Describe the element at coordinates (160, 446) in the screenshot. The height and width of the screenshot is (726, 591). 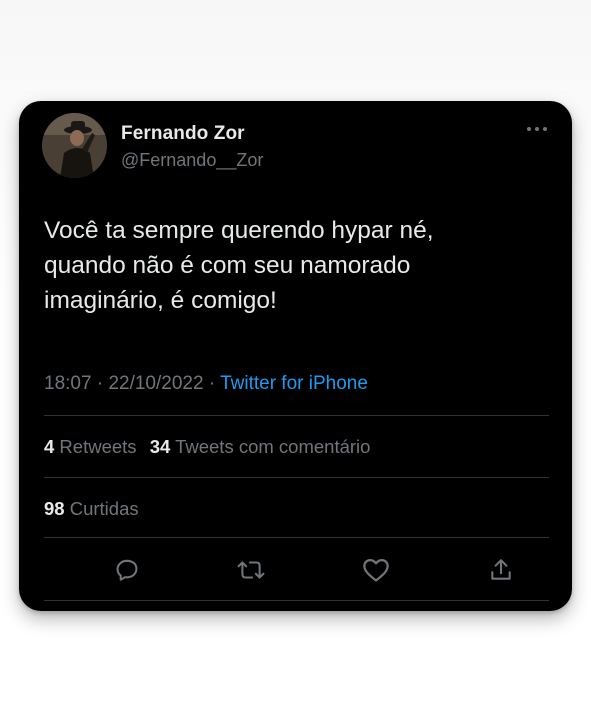
I see `quotes-count: 34` at that location.